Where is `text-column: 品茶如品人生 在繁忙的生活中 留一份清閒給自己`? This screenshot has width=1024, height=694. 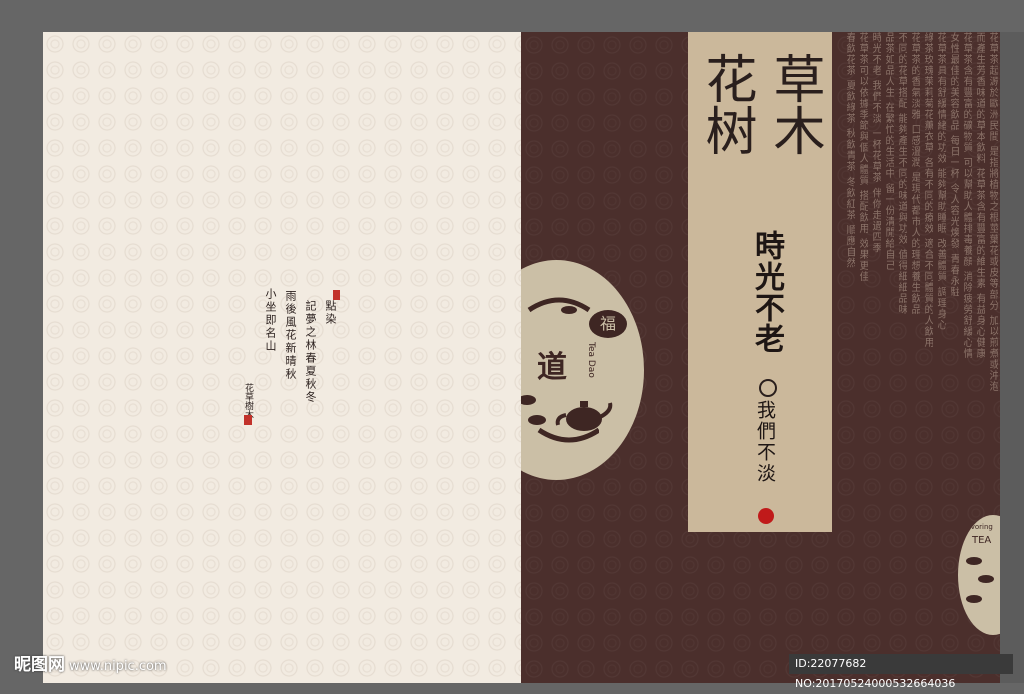 text-column: 品茶如品人生 在繁忙的生活中 留一份清閒給自己 is located at coordinates (888, 152).